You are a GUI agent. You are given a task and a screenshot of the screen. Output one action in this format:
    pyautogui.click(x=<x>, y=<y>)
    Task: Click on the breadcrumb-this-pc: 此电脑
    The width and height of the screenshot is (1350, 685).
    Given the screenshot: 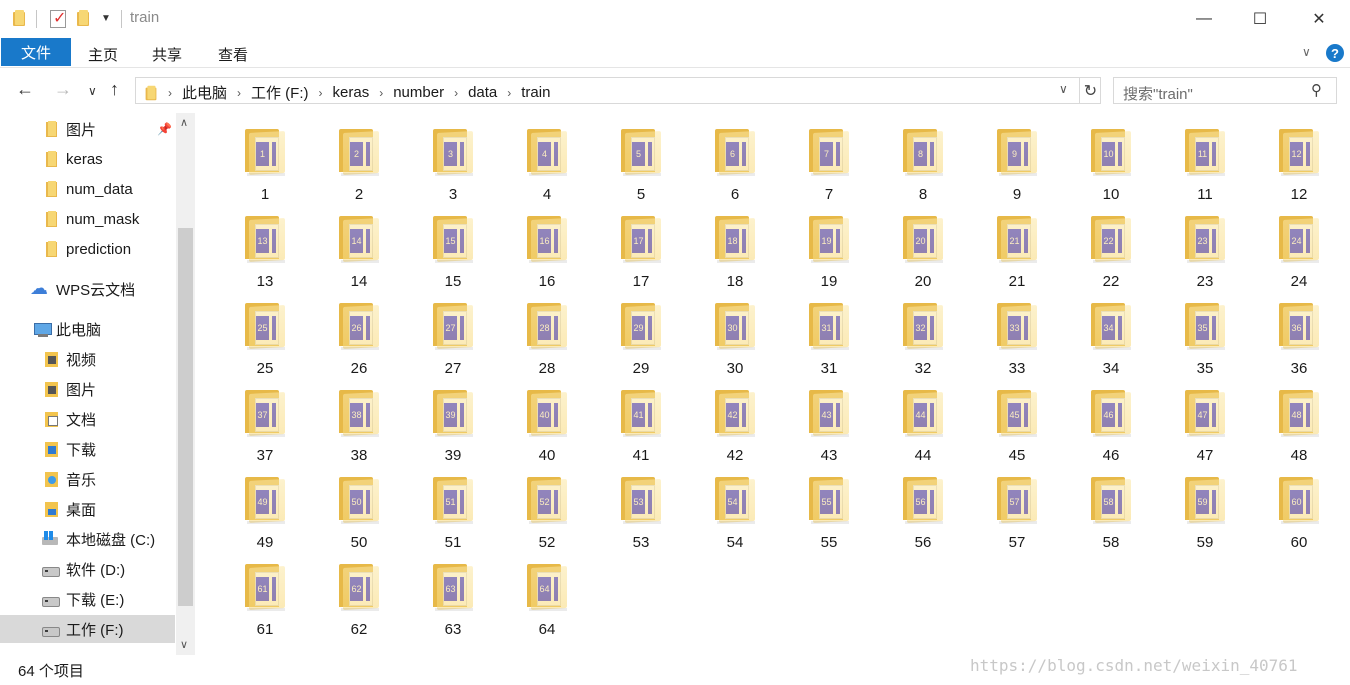 What is the action you would take?
    pyautogui.click(x=204, y=92)
    